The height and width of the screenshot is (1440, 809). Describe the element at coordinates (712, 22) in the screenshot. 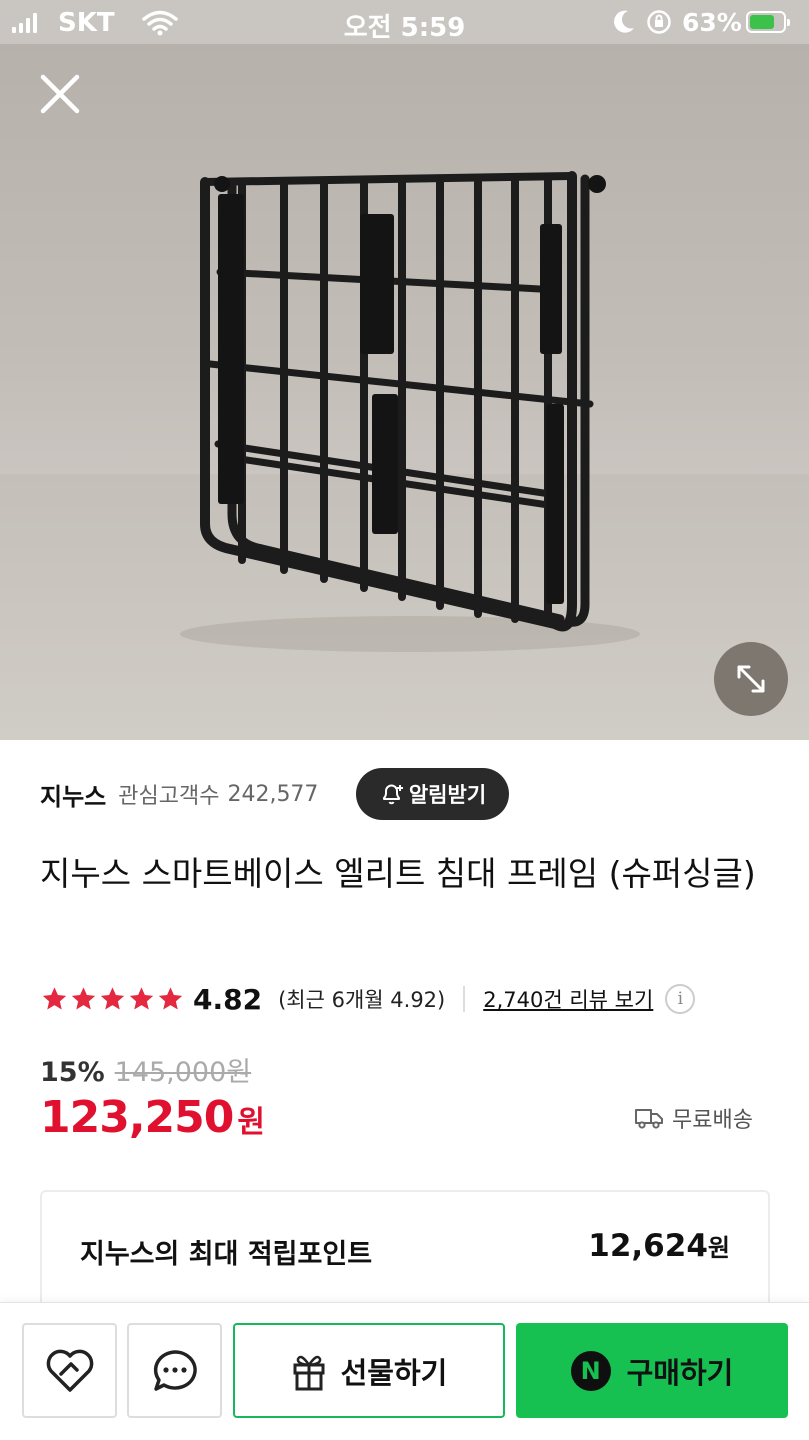

I see `battery-percent: 63%` at that location.